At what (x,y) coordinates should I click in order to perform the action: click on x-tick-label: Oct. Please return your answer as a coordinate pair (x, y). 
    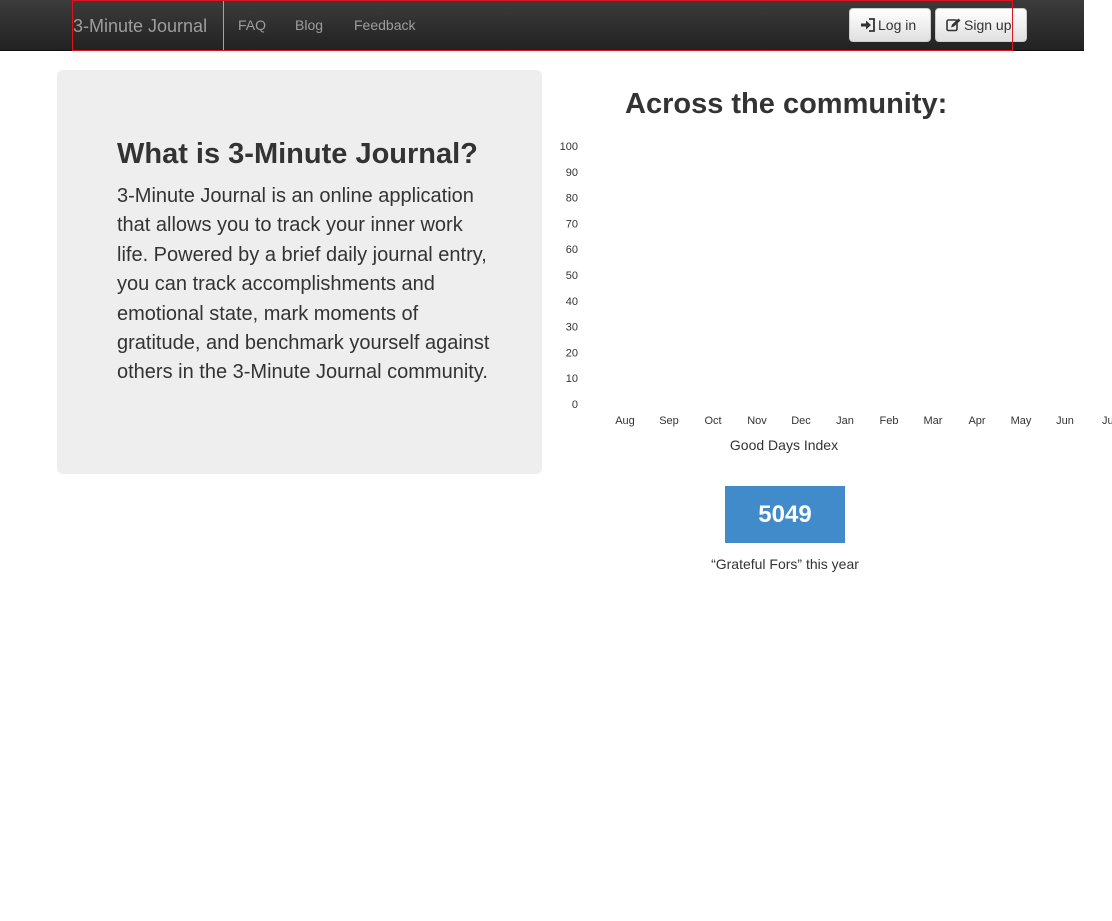
    Looking at the image, I should click on (712, 421).